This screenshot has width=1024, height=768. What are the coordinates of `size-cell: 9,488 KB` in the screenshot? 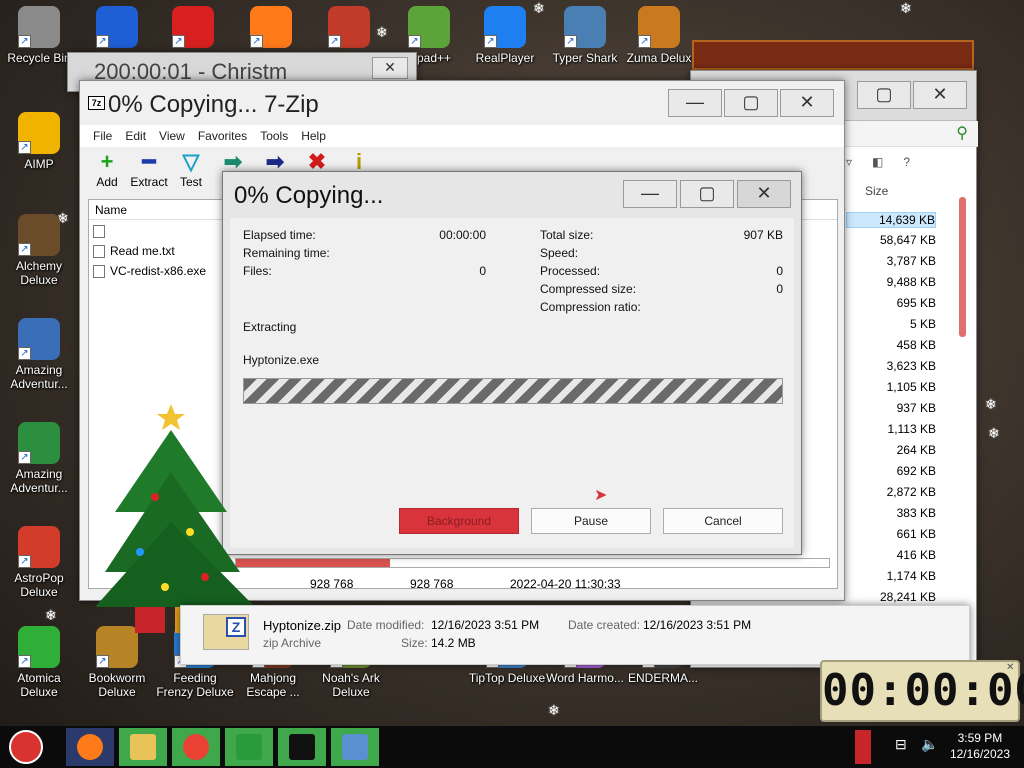 It's located at (891, 282).